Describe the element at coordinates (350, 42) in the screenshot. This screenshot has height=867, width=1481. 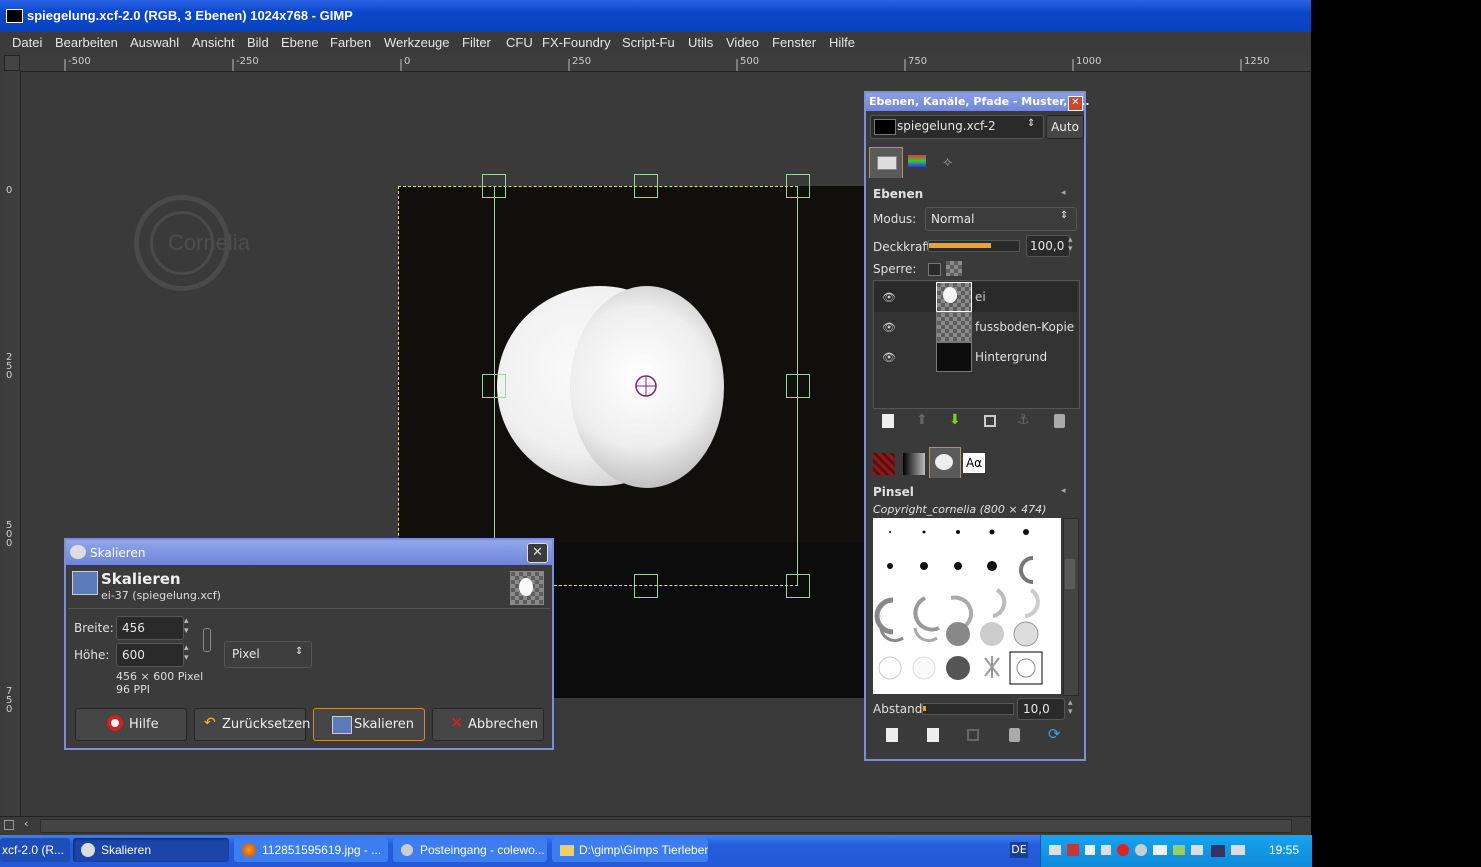
I see `menu-farben: Farben` at that location.